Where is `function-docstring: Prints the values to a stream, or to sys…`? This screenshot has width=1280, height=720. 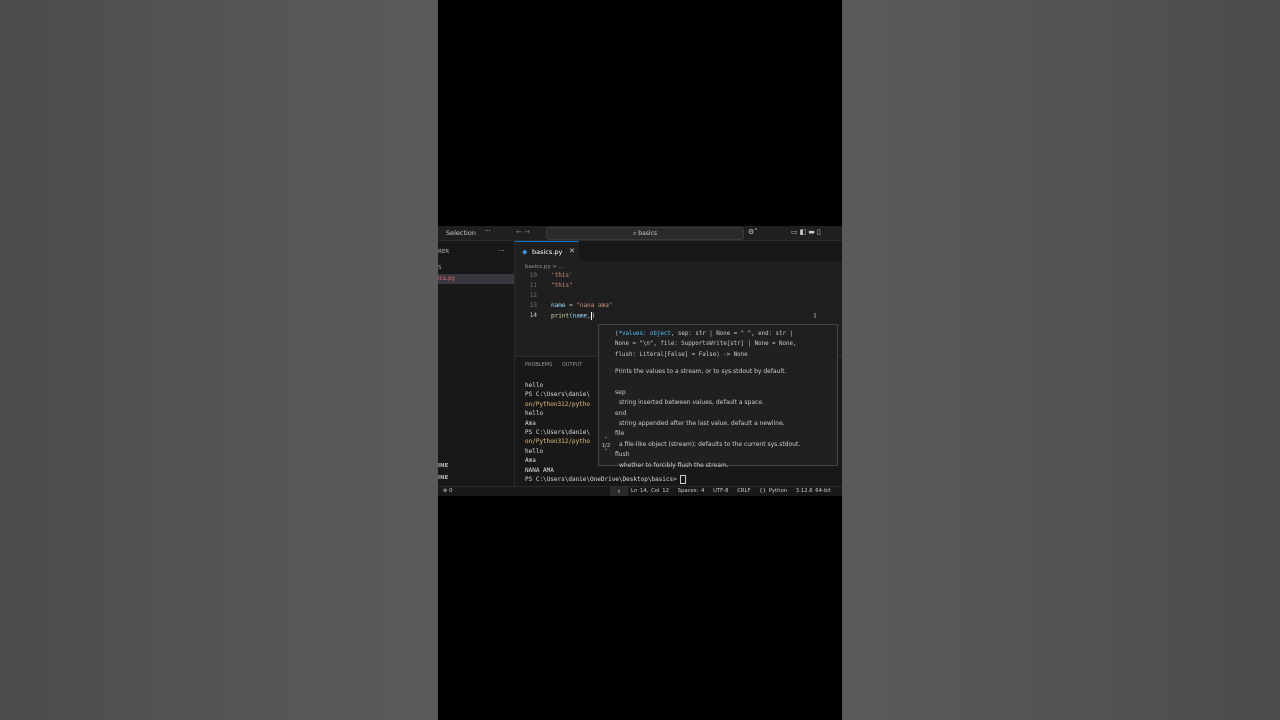
function-docstring: Prints the values to a stream, or to sys… is located at coordinates (725, 419).